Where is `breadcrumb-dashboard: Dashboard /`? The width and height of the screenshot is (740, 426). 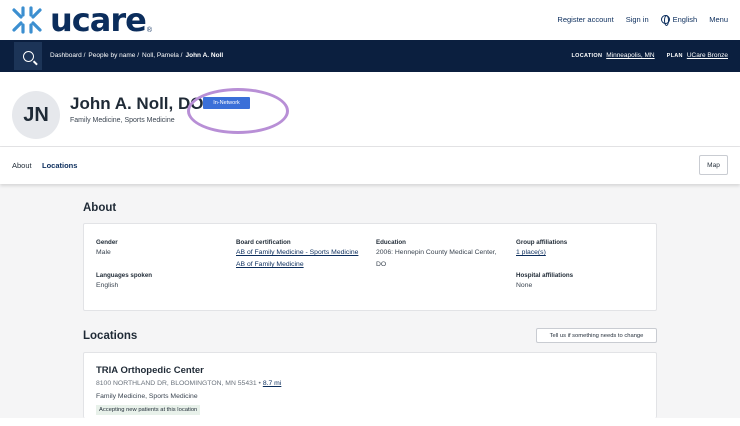
breadcrumb-dashboard: Dashboard / is located at coordinates (67, 55).